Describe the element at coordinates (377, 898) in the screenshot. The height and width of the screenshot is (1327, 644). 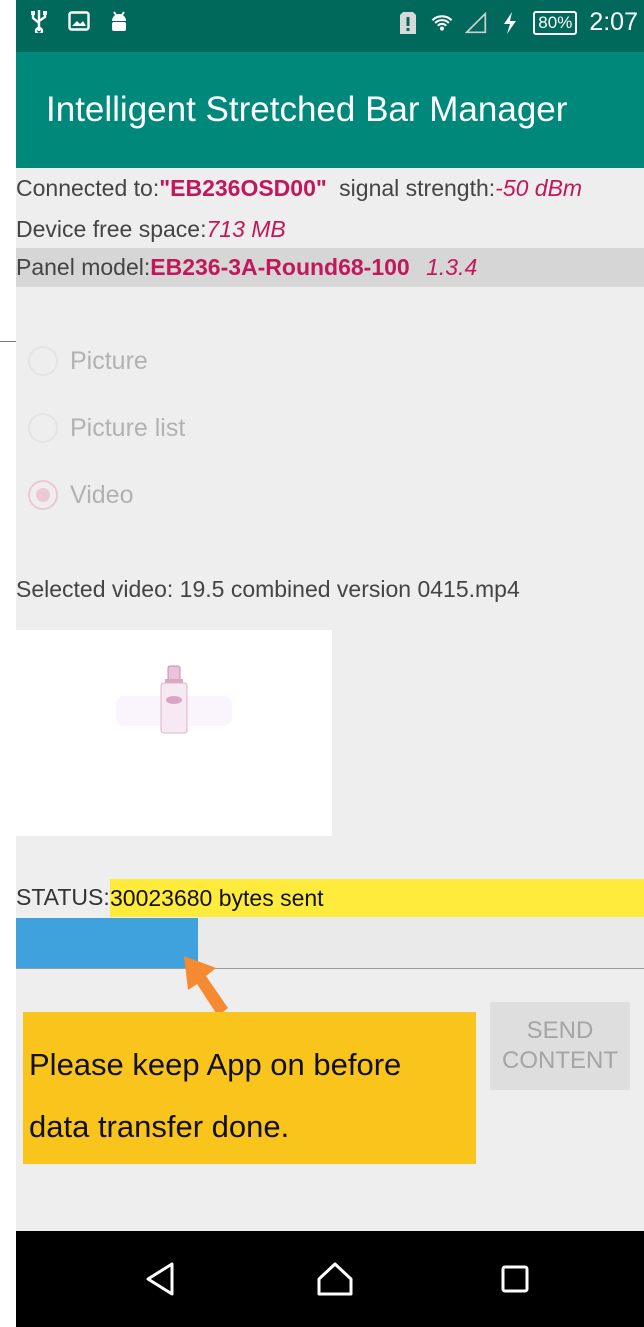
I see `status-value: 30023680 bytes sent` at that location.